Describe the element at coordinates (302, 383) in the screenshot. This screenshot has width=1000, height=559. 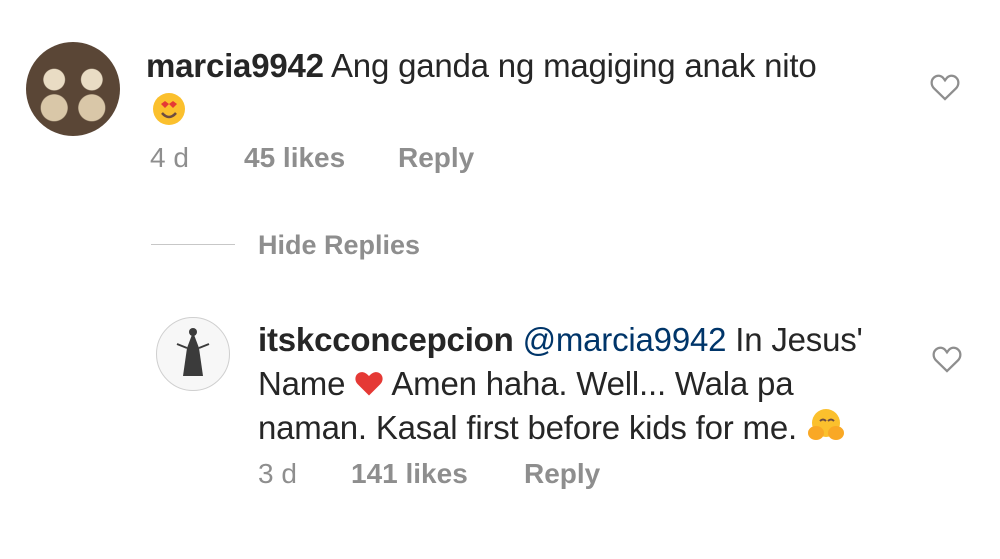
I see `reply-line2-start: Name` at that location.